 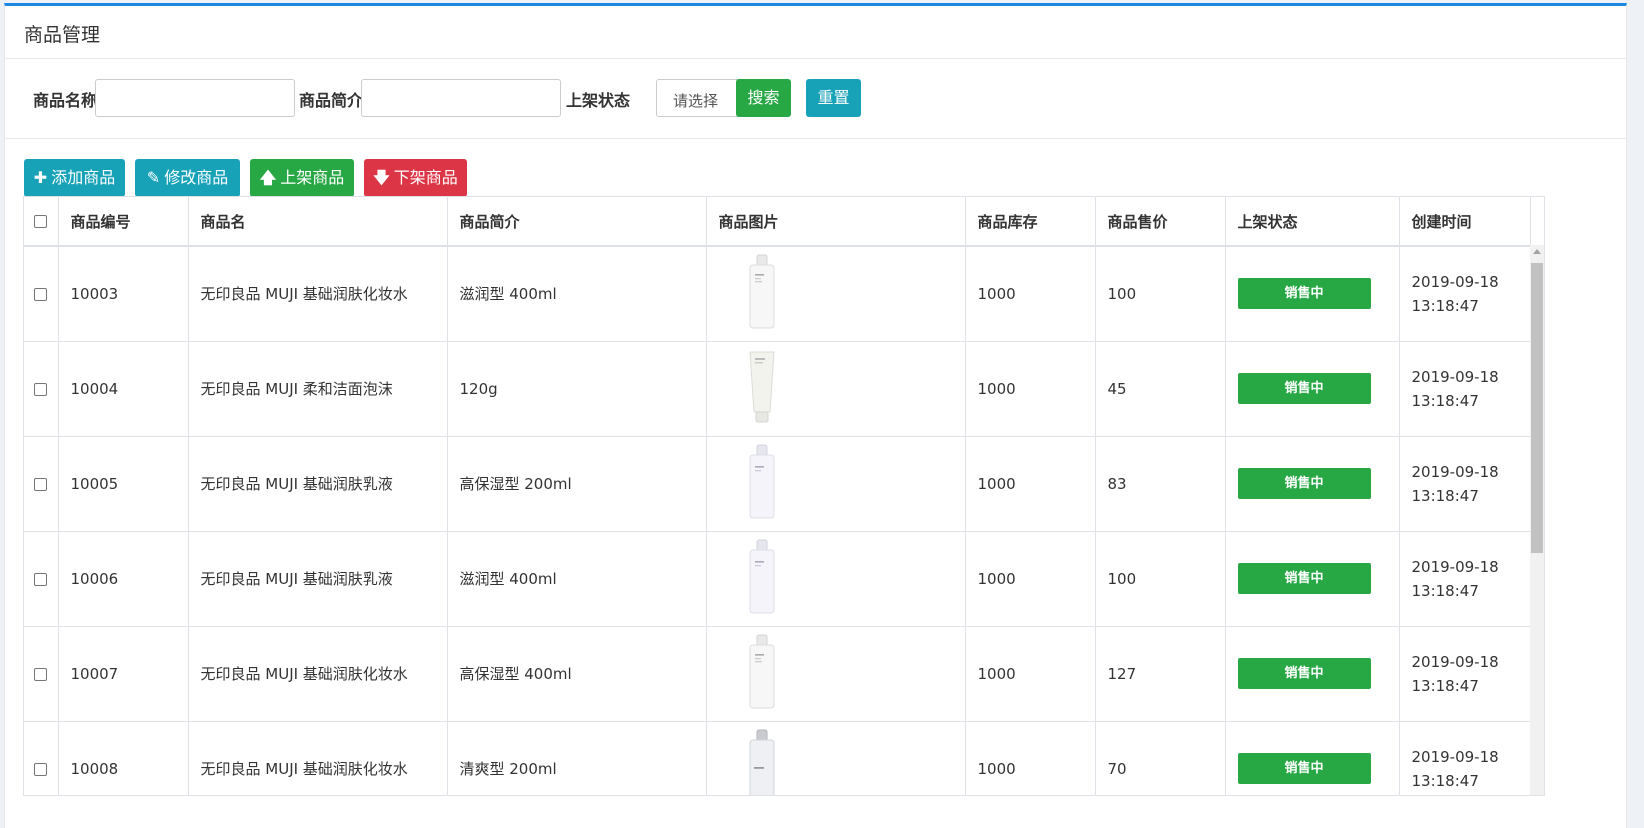 What do you see at coordinates (312, 177) in the screenshot?
I see `shelve-product-label: 上架商品` at bounding box center [312, 177].